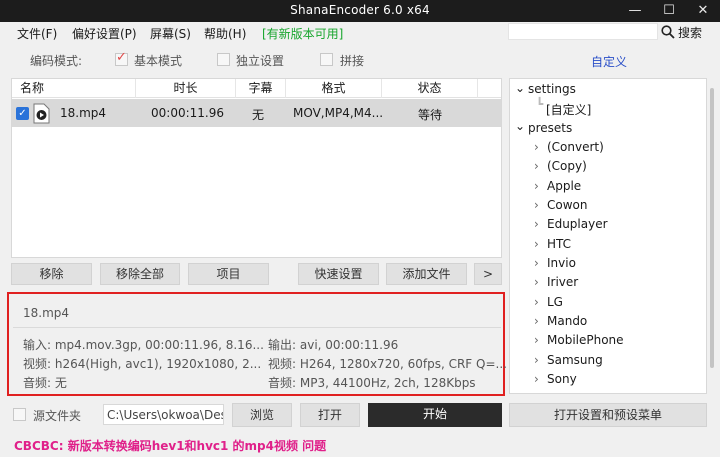 The image size is (720, 457). What do you see at coordinates (163, 414) in the screenshot?
I see `output-path-field: C:\Users\okwoa\Desk` at bounding box center [163, 414].